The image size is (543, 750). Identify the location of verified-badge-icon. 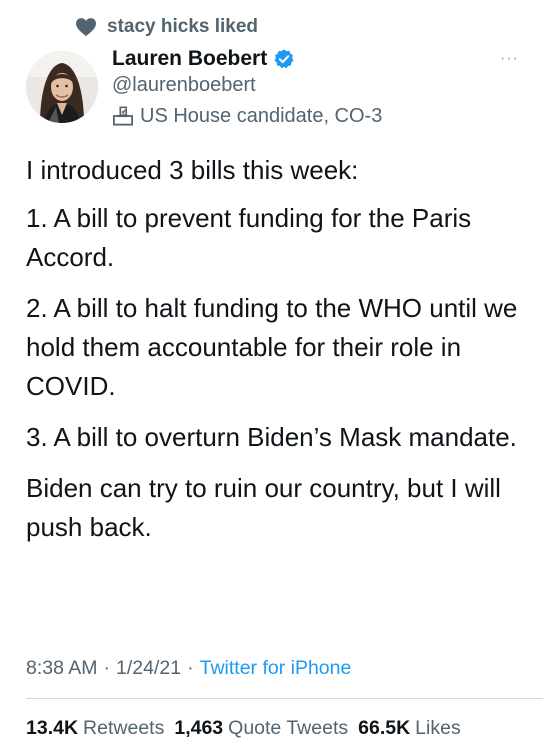
(284, 59).